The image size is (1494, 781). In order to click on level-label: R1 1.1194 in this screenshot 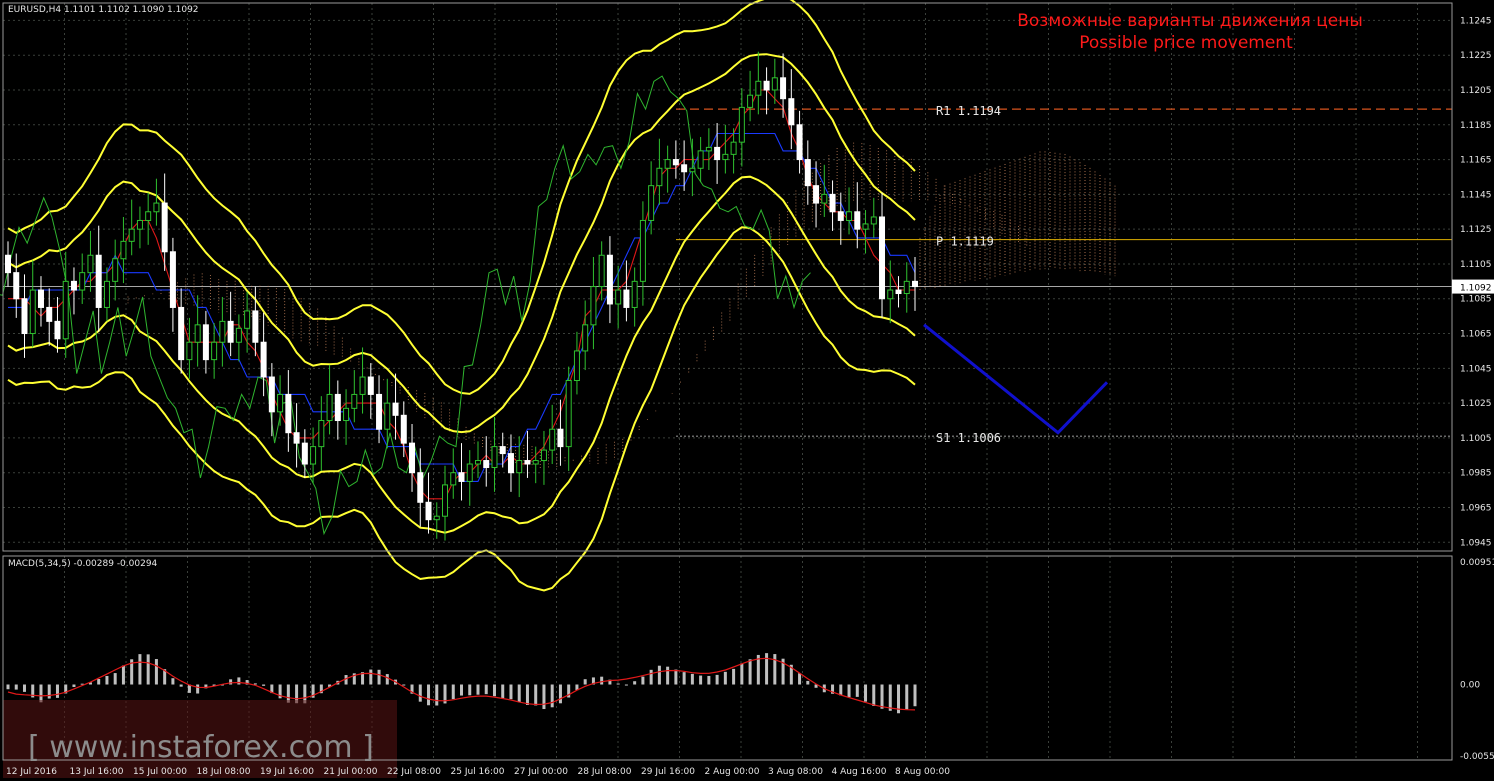, I will do `click(968, 111)`.